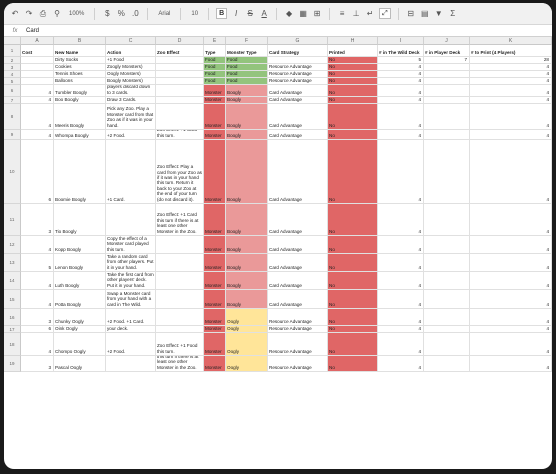 The height and width of the screenshot is (474, 556). Describe the element at coordinates (80, 60) in the screenshot. I see `cell-name: Dirty Socks` at that location.